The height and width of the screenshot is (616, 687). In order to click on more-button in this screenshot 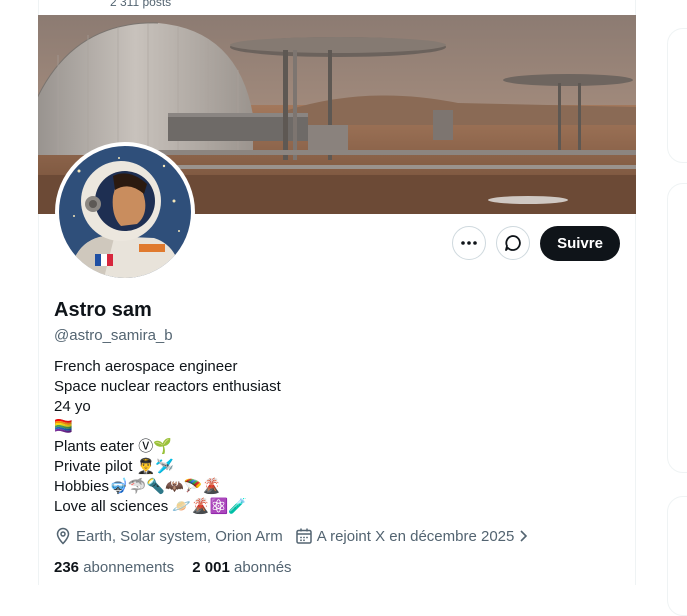, I will do `click(469, 243)`.